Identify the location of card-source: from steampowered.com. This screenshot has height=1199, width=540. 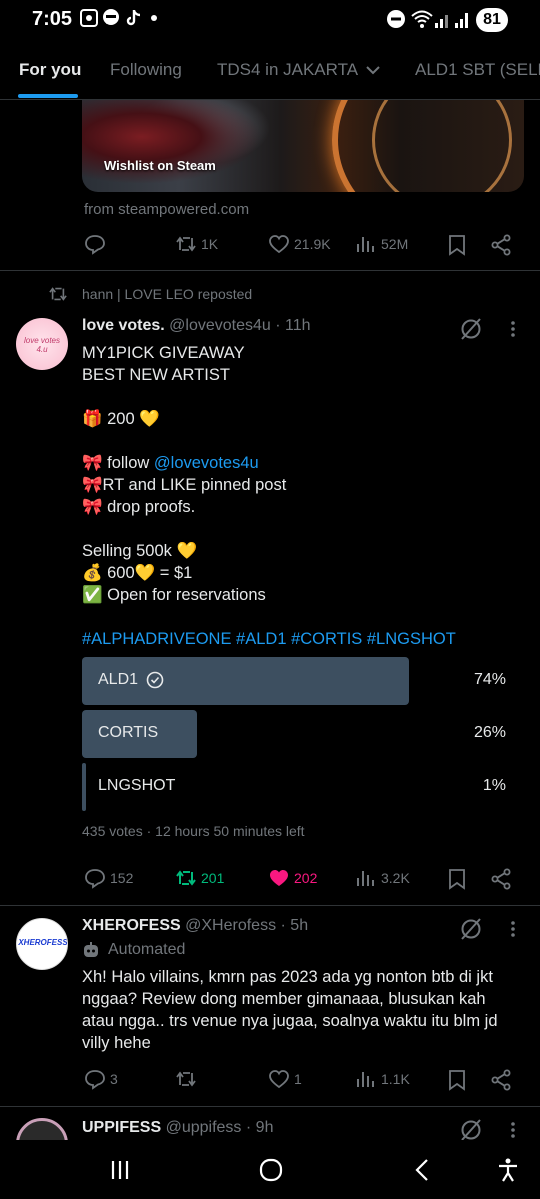
(166, 209).